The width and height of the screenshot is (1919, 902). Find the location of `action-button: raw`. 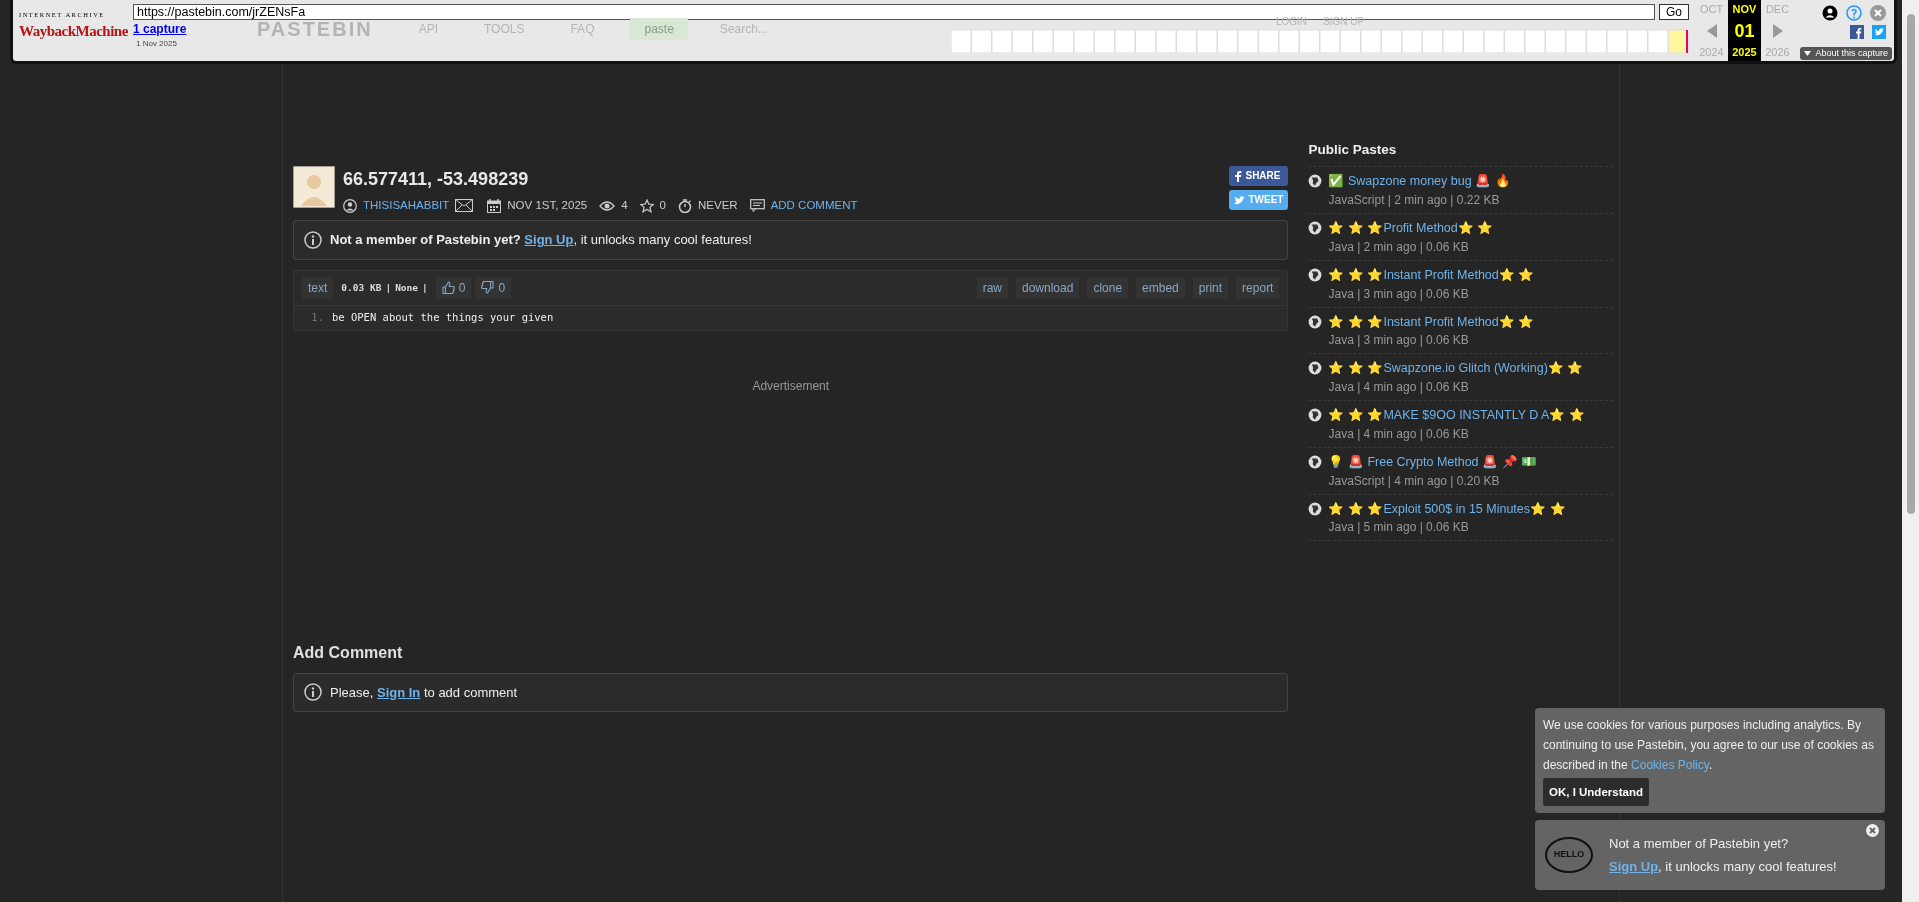

action-button: raw is located at coordinates (992, 287).